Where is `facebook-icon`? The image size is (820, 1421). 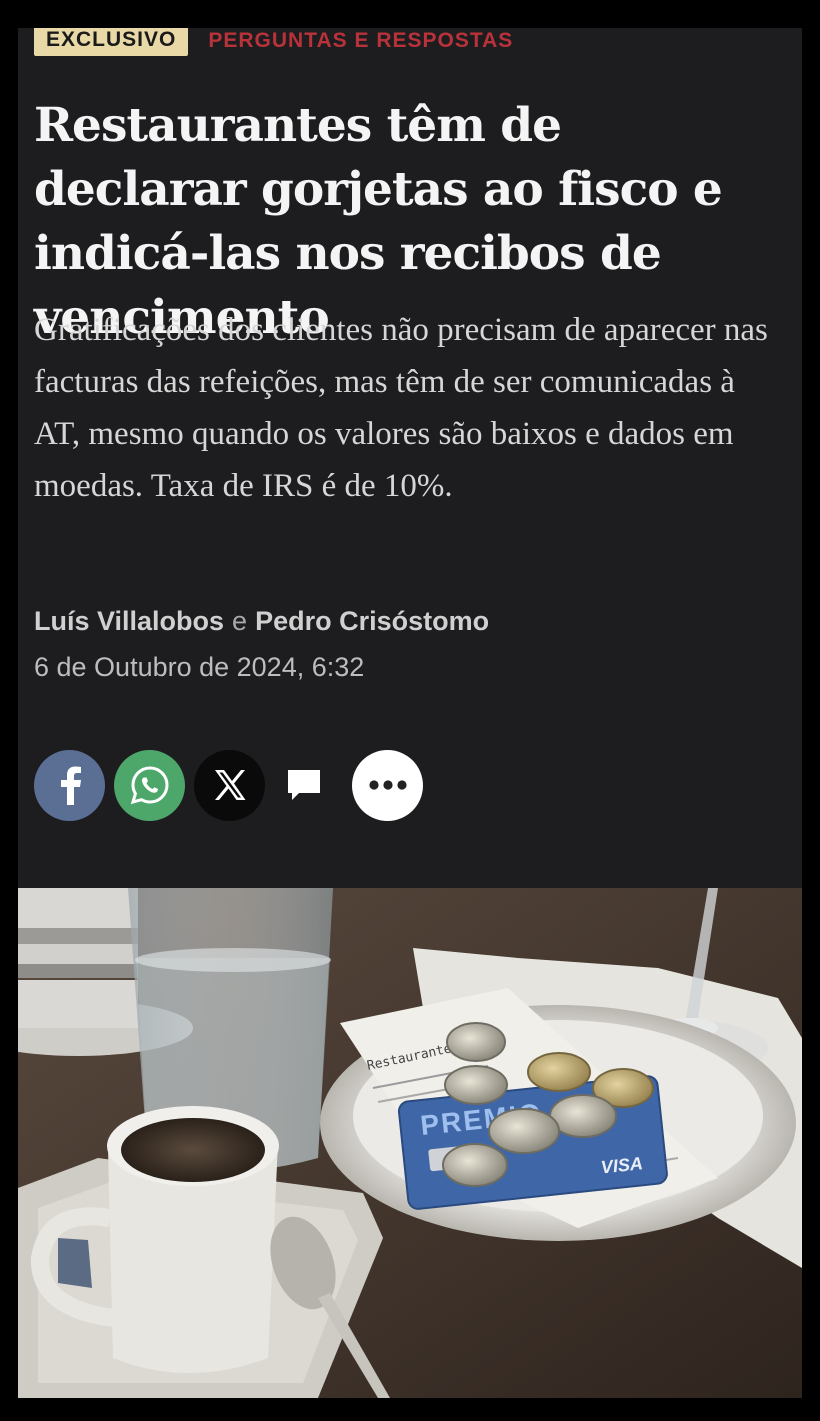
facebook-icon is located at coordinates (70, 785).